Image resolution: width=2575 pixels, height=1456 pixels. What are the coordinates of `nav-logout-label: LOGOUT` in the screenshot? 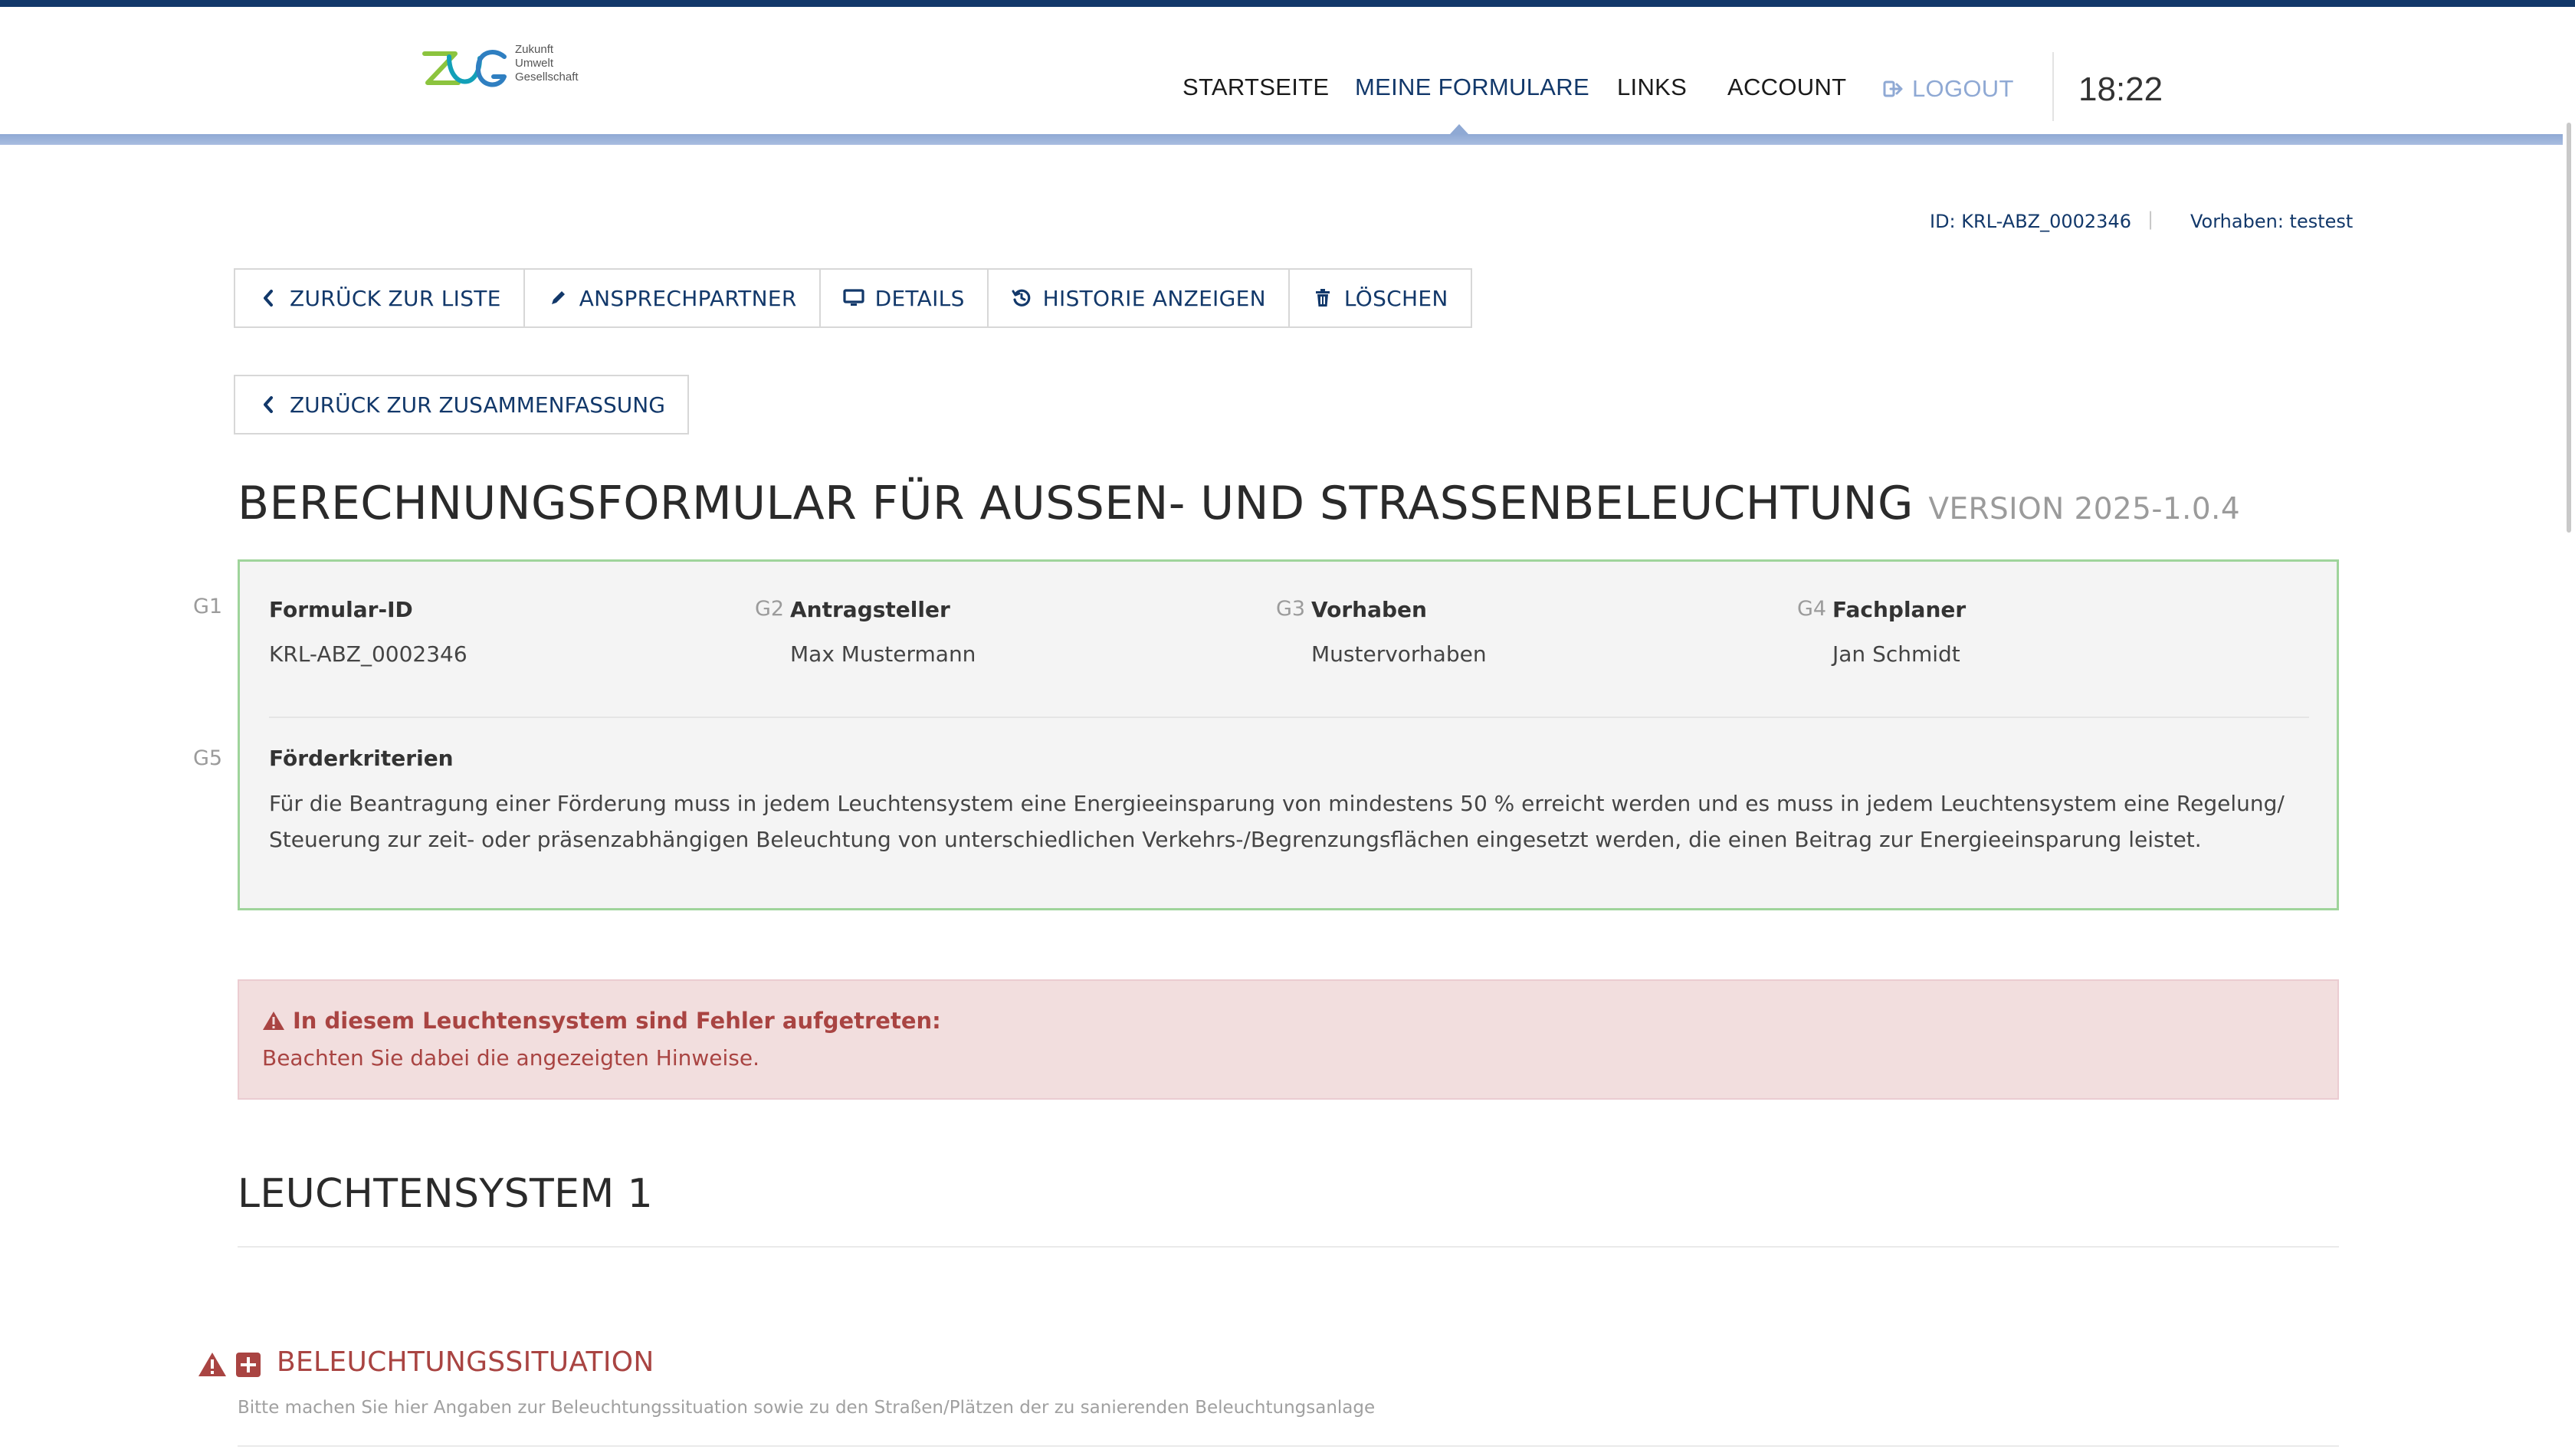 It's located at (1963, 88).